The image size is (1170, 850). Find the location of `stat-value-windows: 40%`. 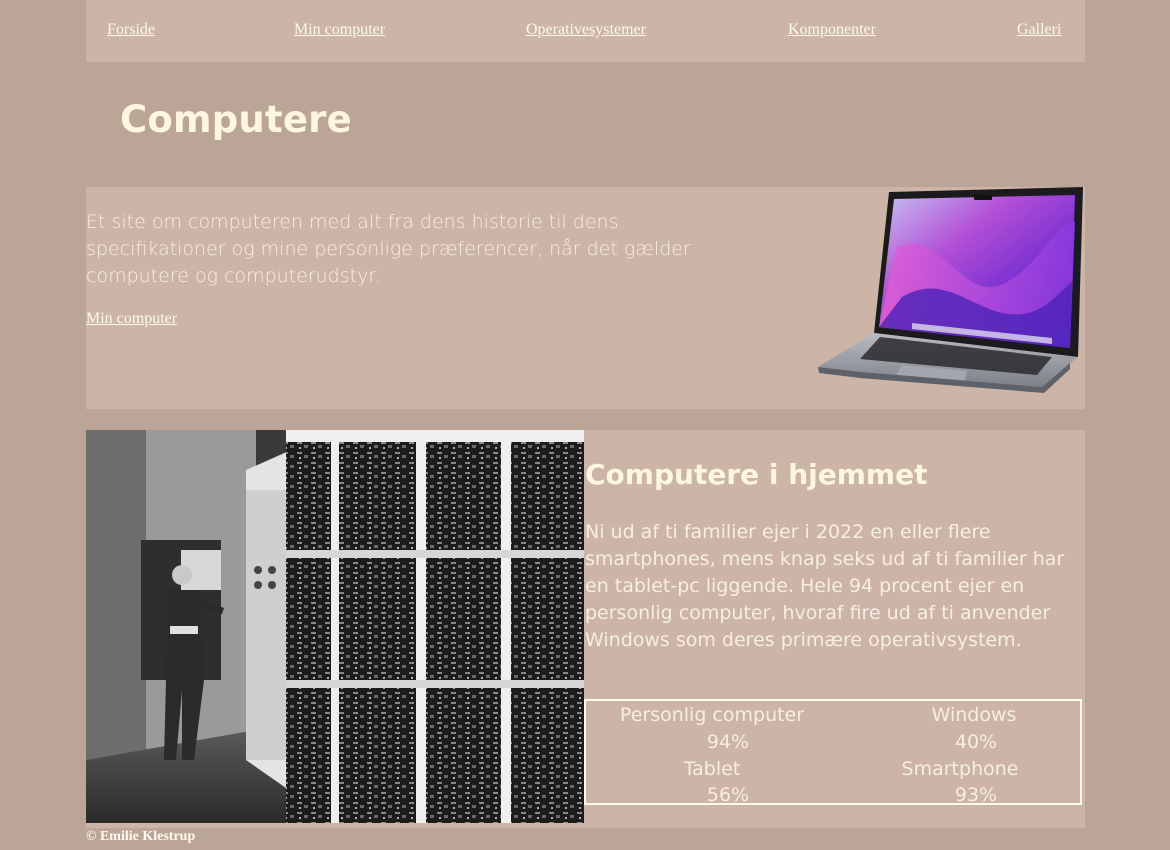

stat-value-windows: 40% is located at coordinates (976, 742).